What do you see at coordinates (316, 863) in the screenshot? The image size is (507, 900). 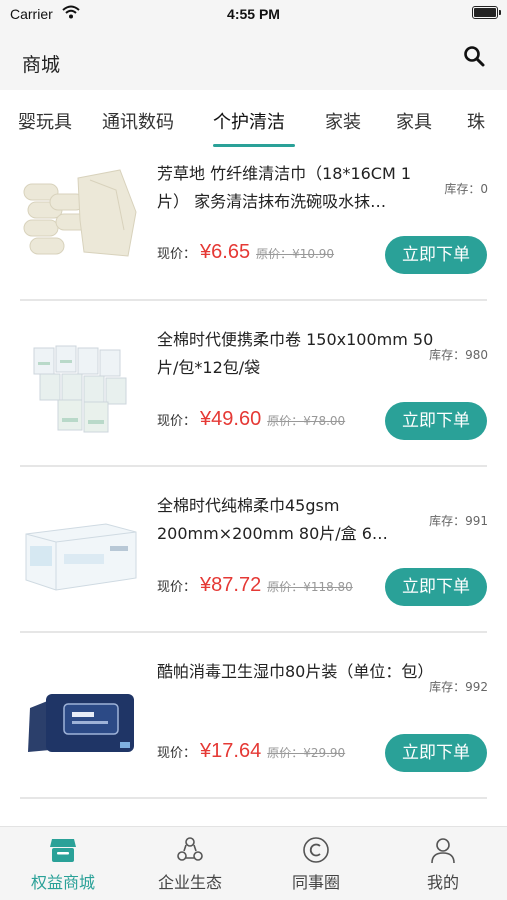 I see `tabbar-item-colleagues: 同事圈` at bounding box center [316, 863].